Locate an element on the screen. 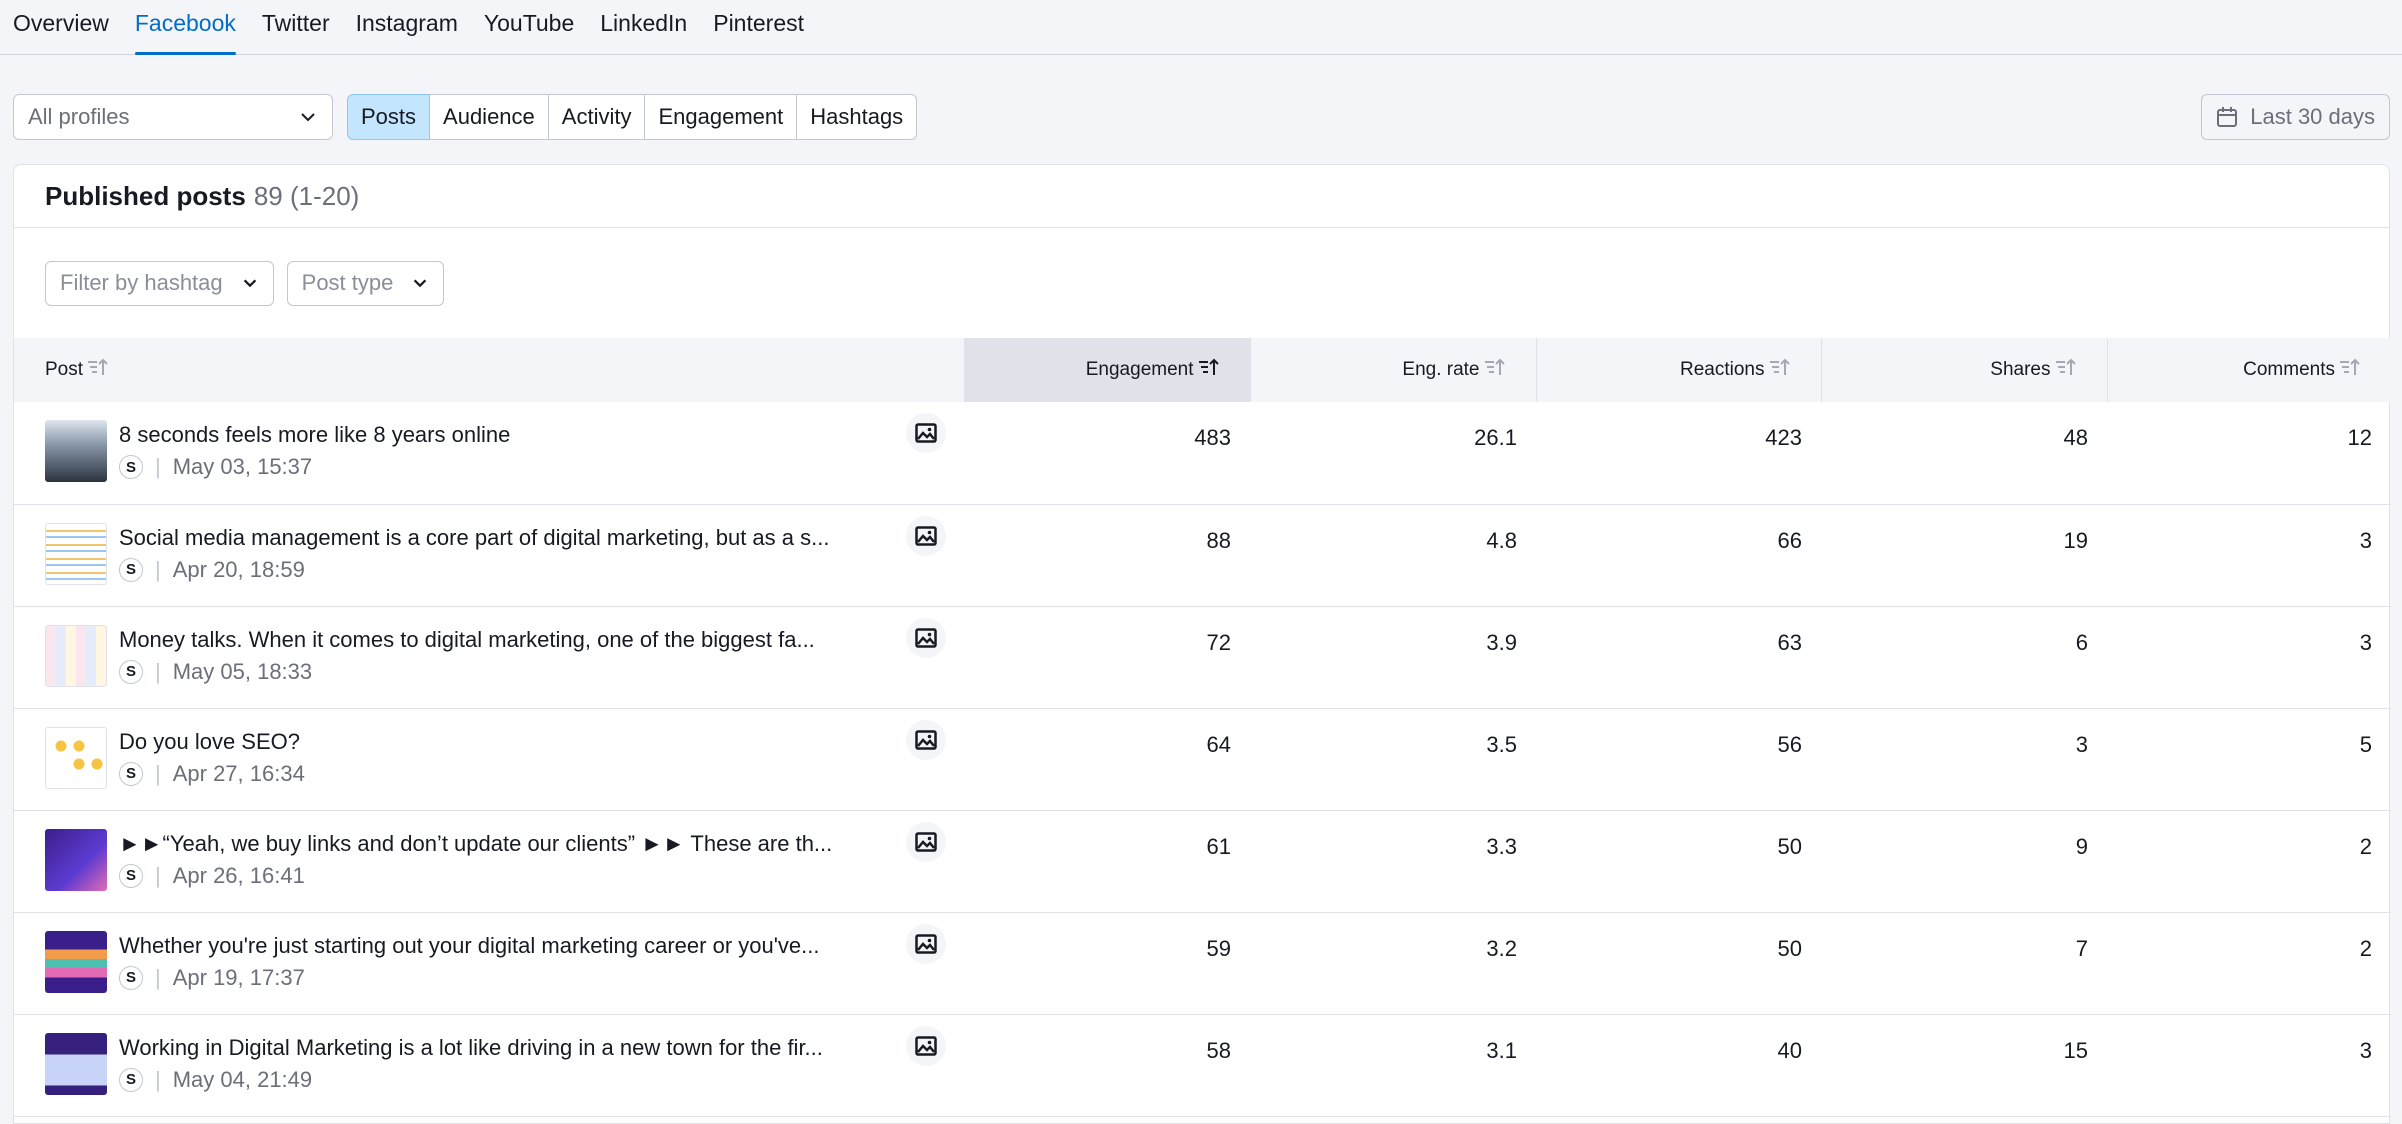 Image resolution: width=2402 pixels, height=1124 pixels. profile-select-value: All profiles is located at coordinates (79, 116).